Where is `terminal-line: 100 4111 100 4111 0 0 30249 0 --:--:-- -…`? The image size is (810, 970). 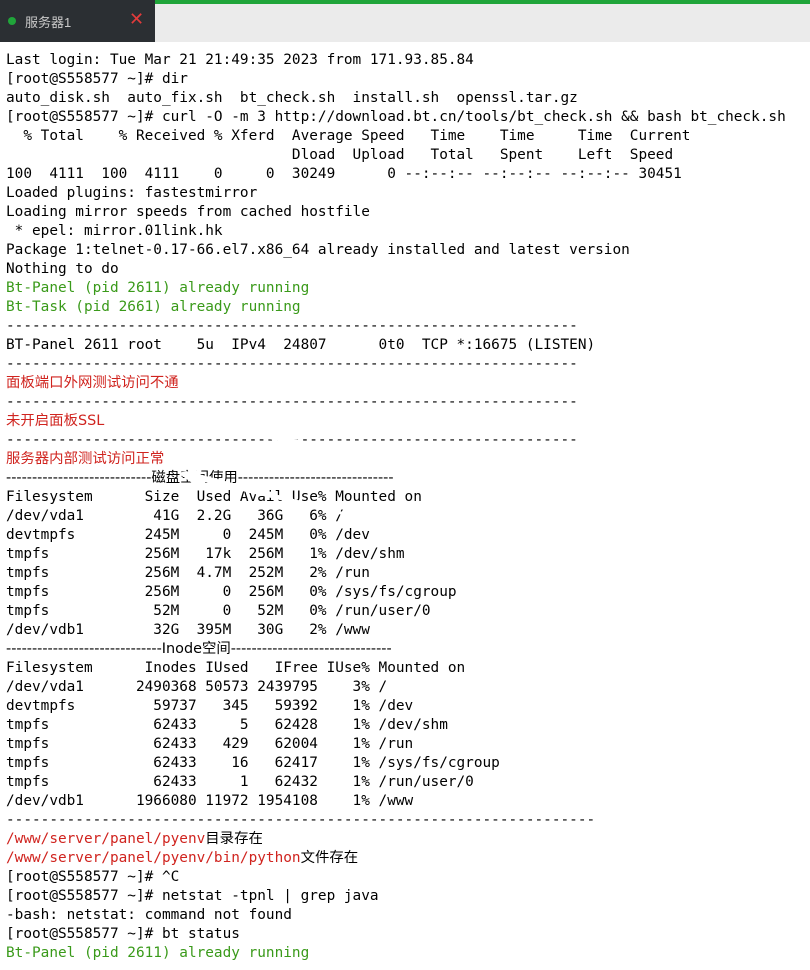
terminal-line: 100 4111 100 4111 0 0 30249 0 --:--:-- -… is located at coordinates (396, 174).